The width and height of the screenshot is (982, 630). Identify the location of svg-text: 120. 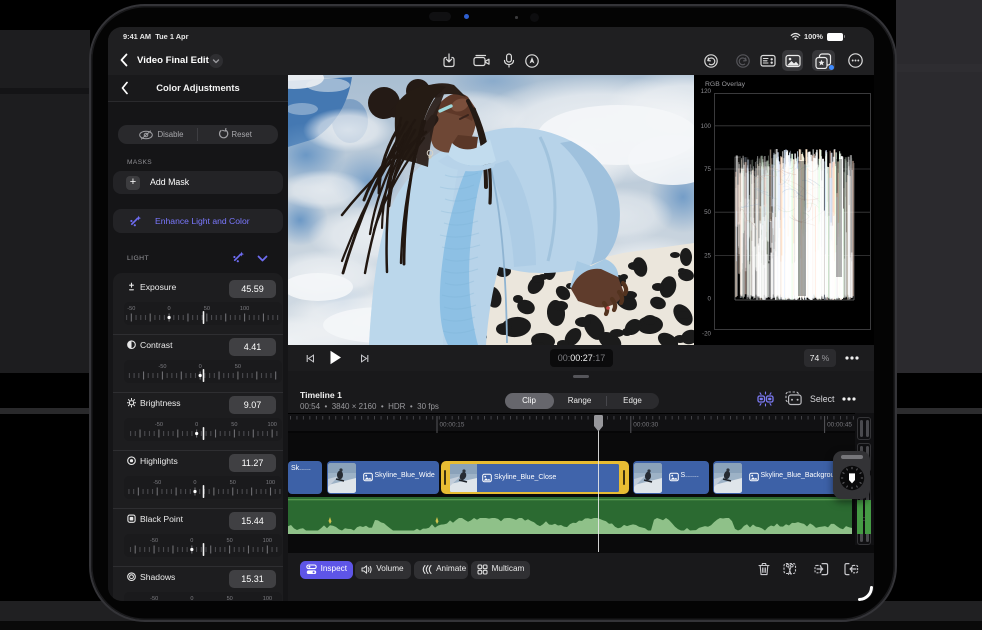
(706, 91).